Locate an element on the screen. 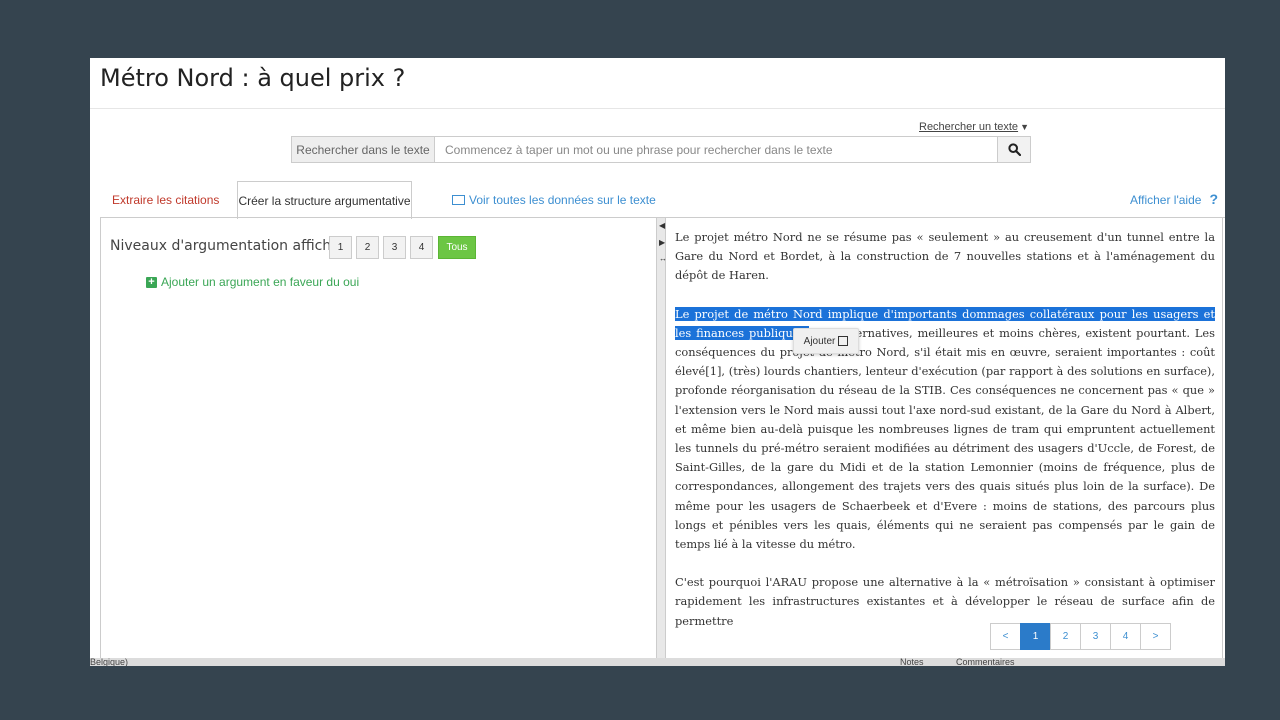 The height and width of the screenshot is (720, 1280). edit-icon is located at coordinates (843, 341).